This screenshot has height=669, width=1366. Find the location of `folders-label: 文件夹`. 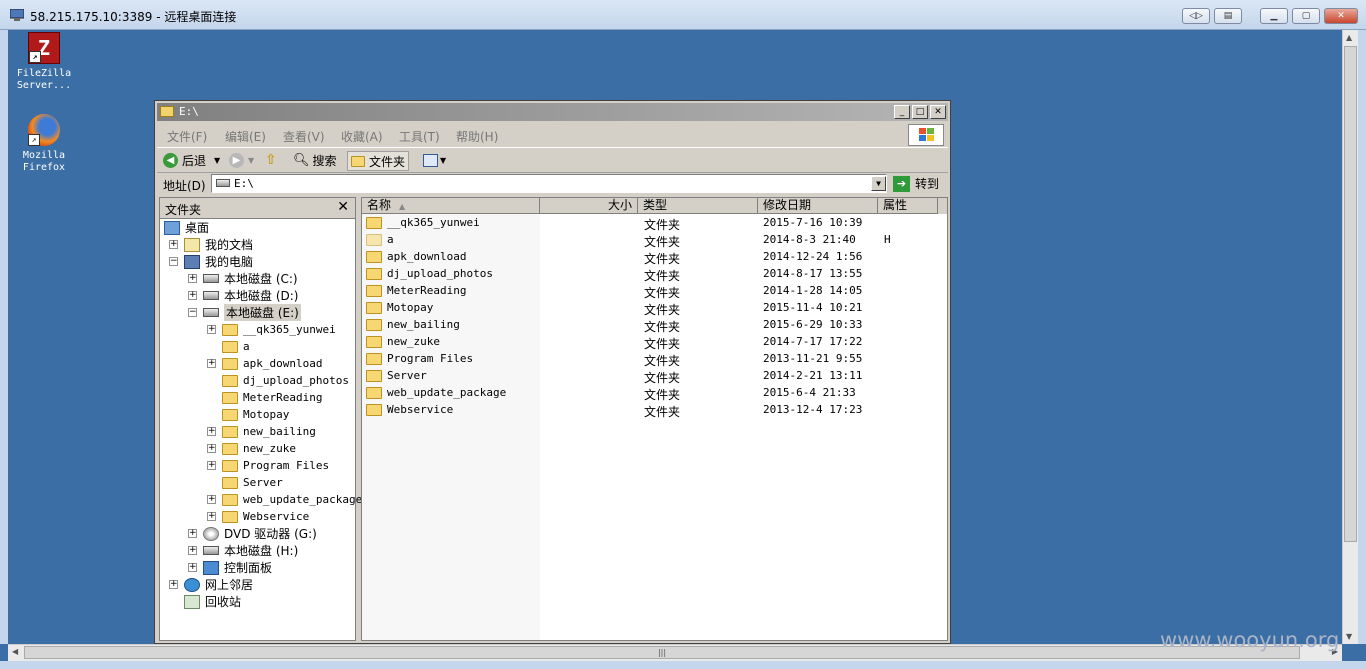

folders-label: 文件夹 is located at coordinates (387, 161).